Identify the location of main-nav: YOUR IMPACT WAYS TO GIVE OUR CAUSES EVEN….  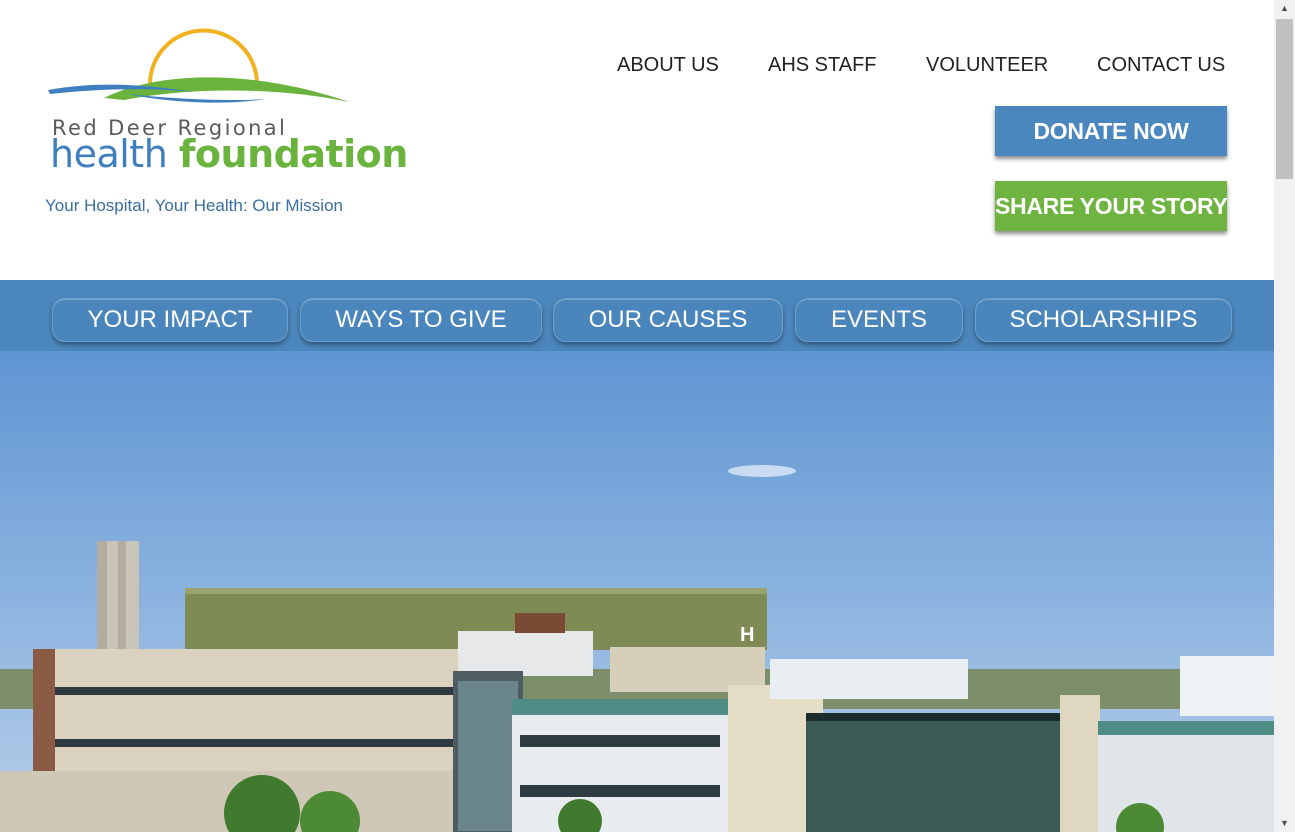
(637, 315).